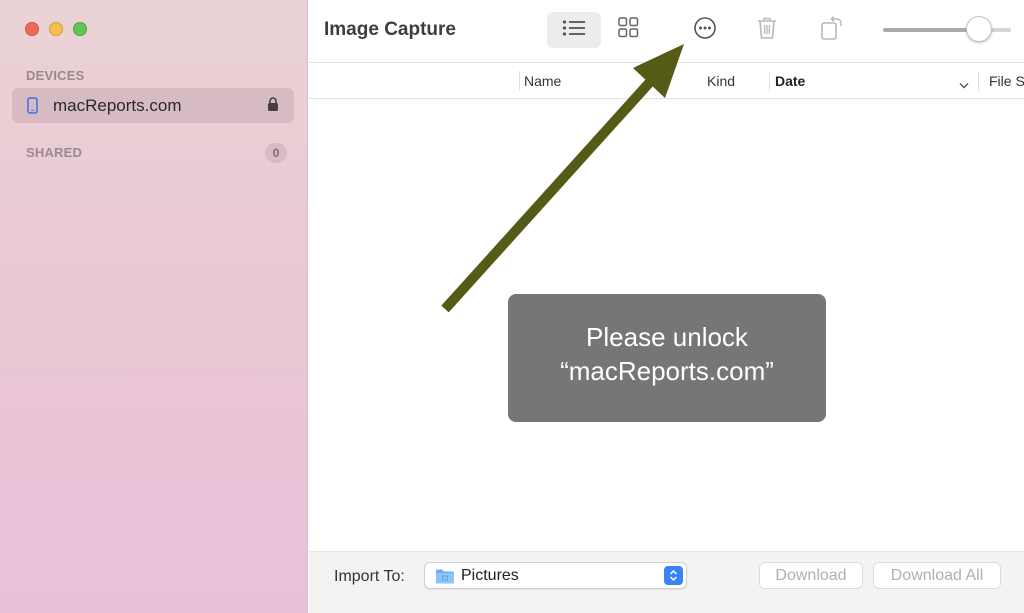 The width and height of the screenshot is (1024, 613). What do you see at coordinates (273, 107) in the screenshot?
I see `lock-icon` at bounding box center [273, 107].